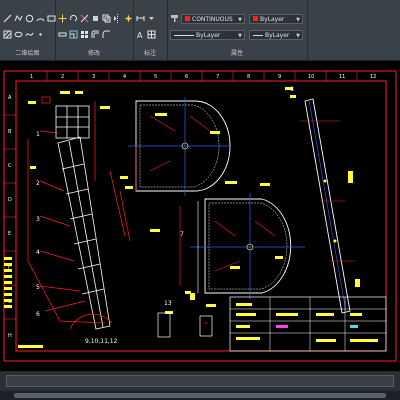  I want to click on col-label: 8, so click(248, 77).